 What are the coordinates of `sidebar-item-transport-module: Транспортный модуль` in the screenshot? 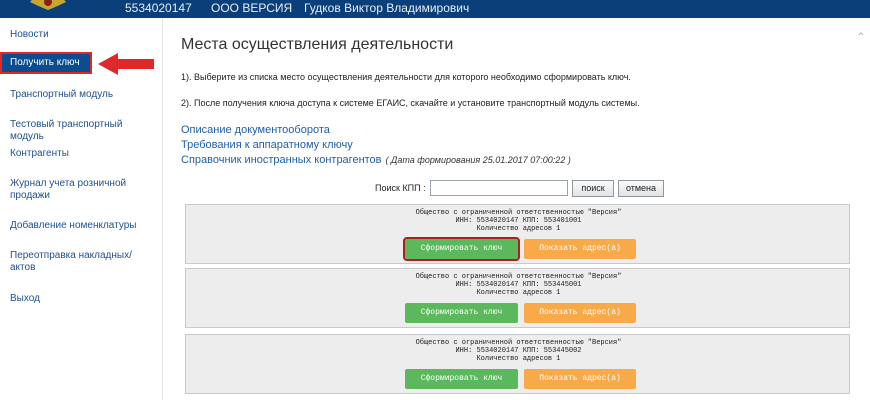 It's located at (80, 95).